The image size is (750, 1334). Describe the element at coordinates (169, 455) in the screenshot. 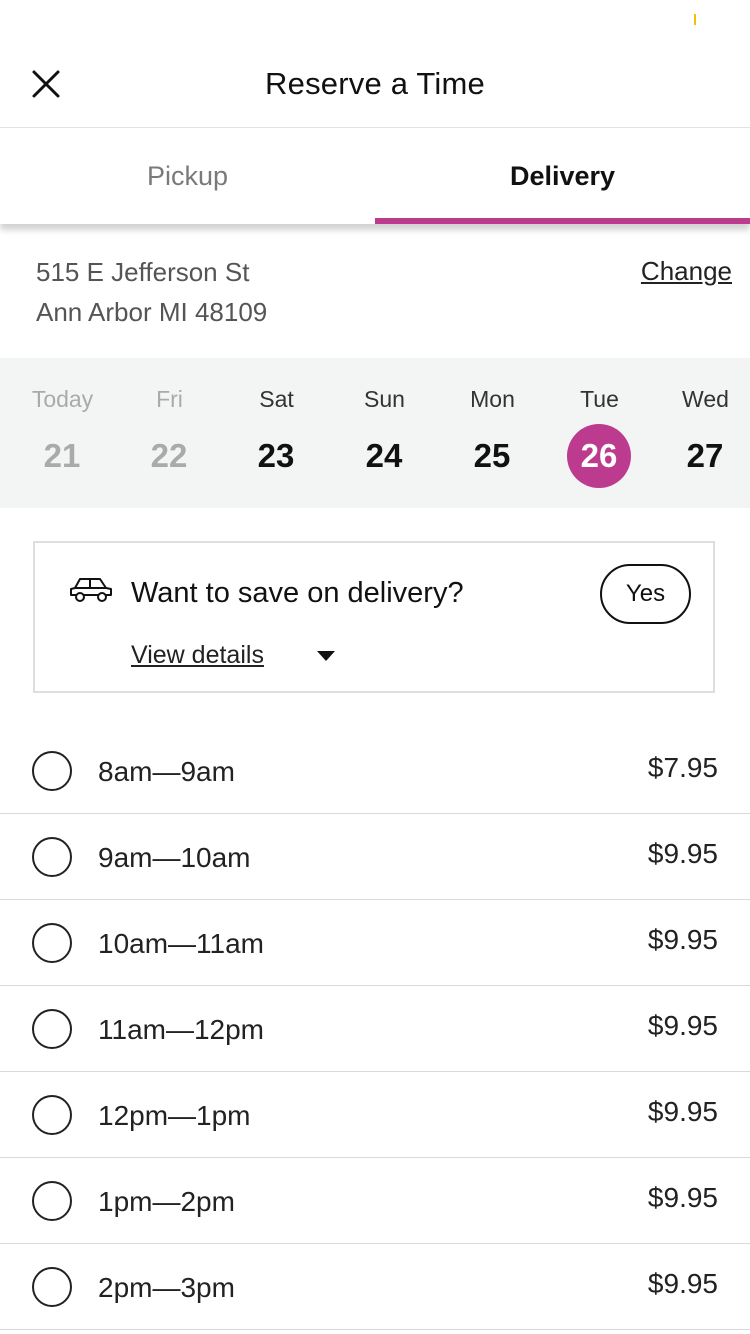

I see `day-number: 22` at that location.